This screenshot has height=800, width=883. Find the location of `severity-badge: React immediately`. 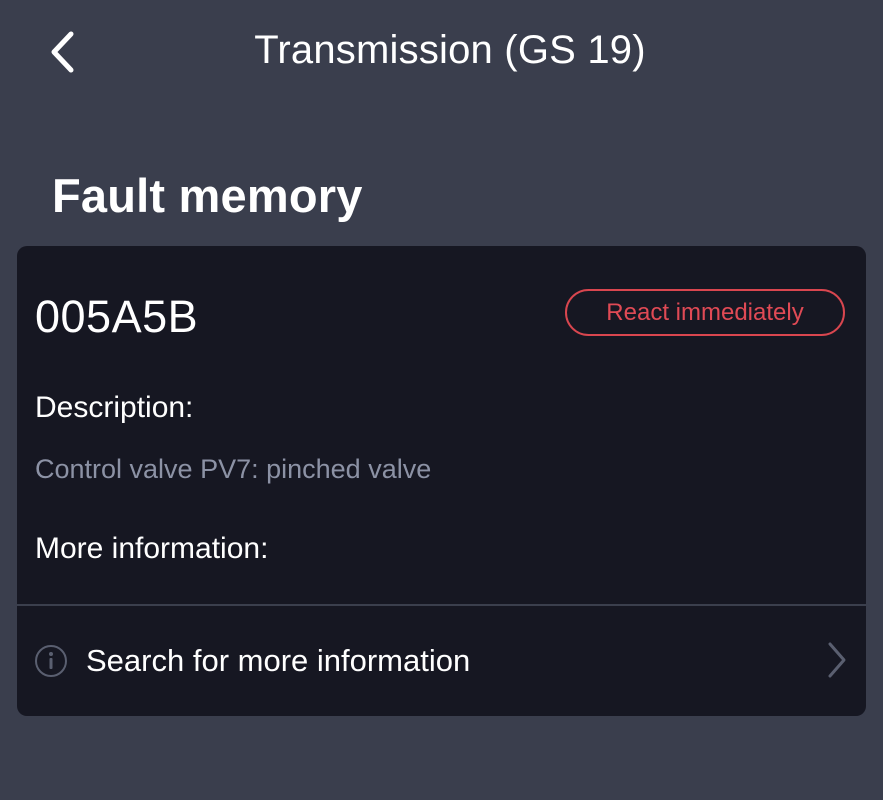

severity-badge: React immediately is located at coordinates (705, 312).